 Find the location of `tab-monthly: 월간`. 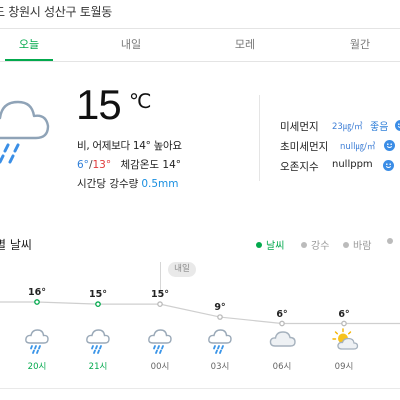

tab-monthly: 월간 is located at coordinates (360, 44).